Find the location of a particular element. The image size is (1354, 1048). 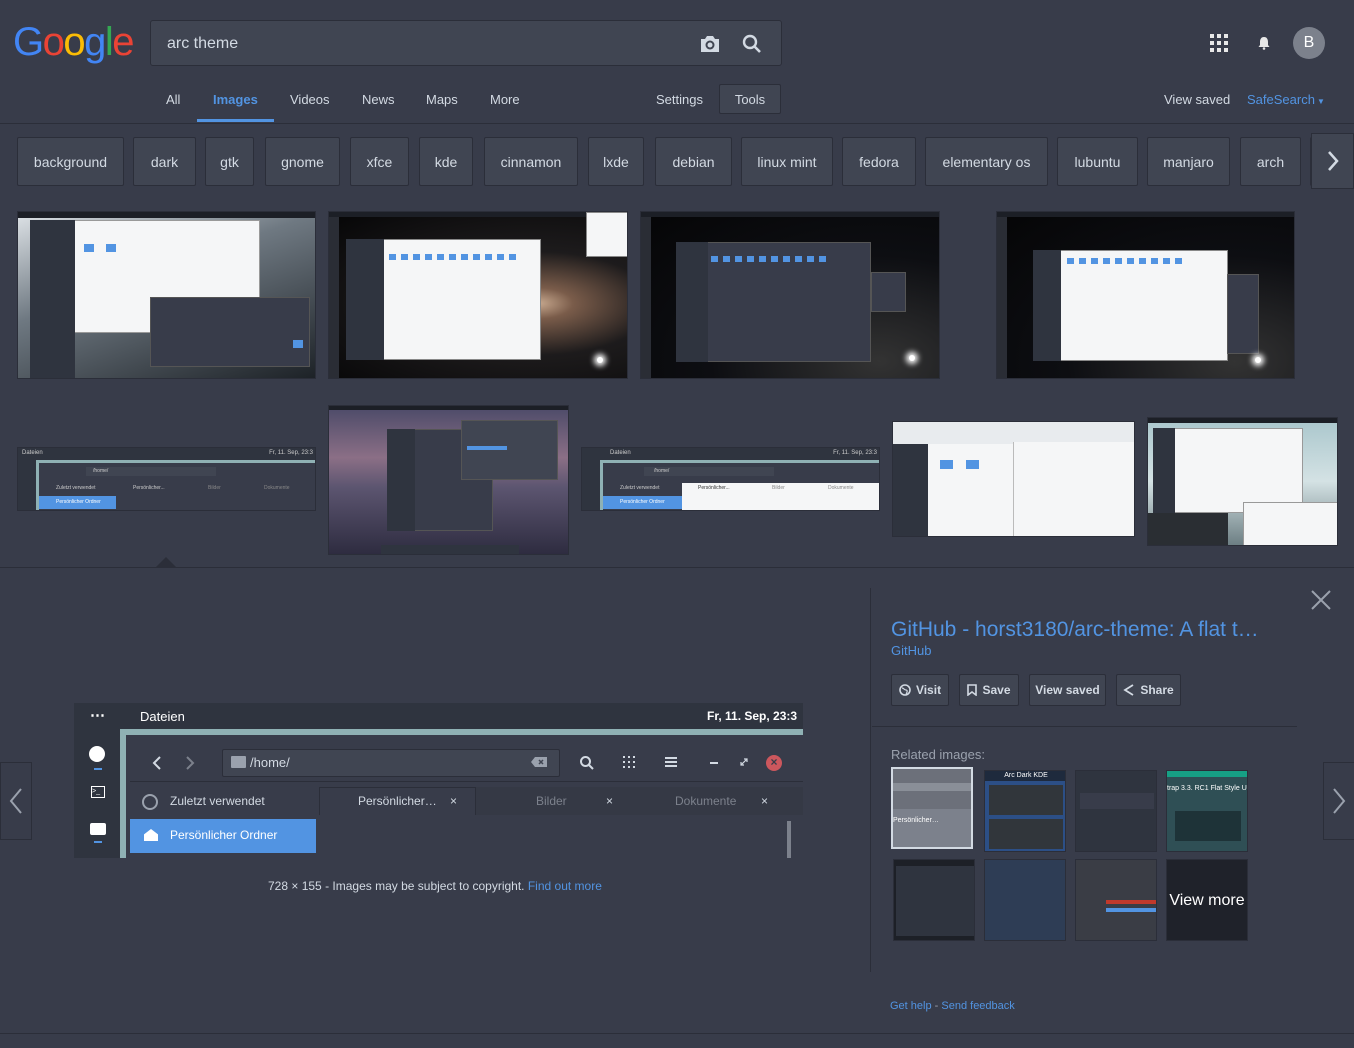

prev-image-button is located at coordinates (16, 801).